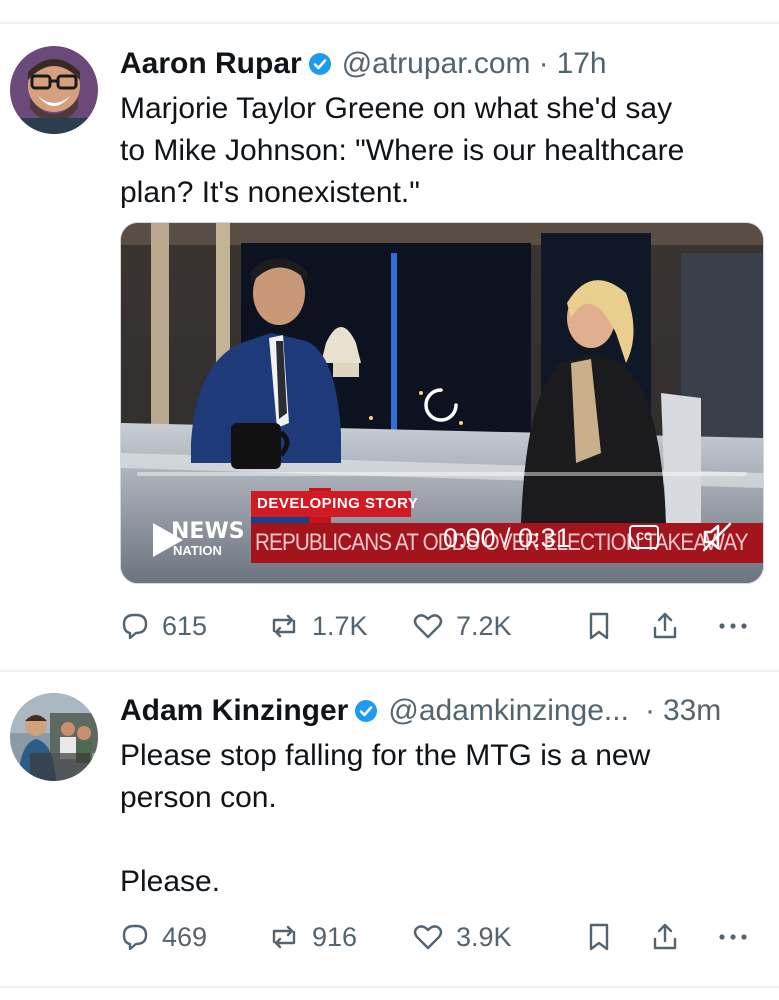  I want to click on progress-track, so click(442, 474).